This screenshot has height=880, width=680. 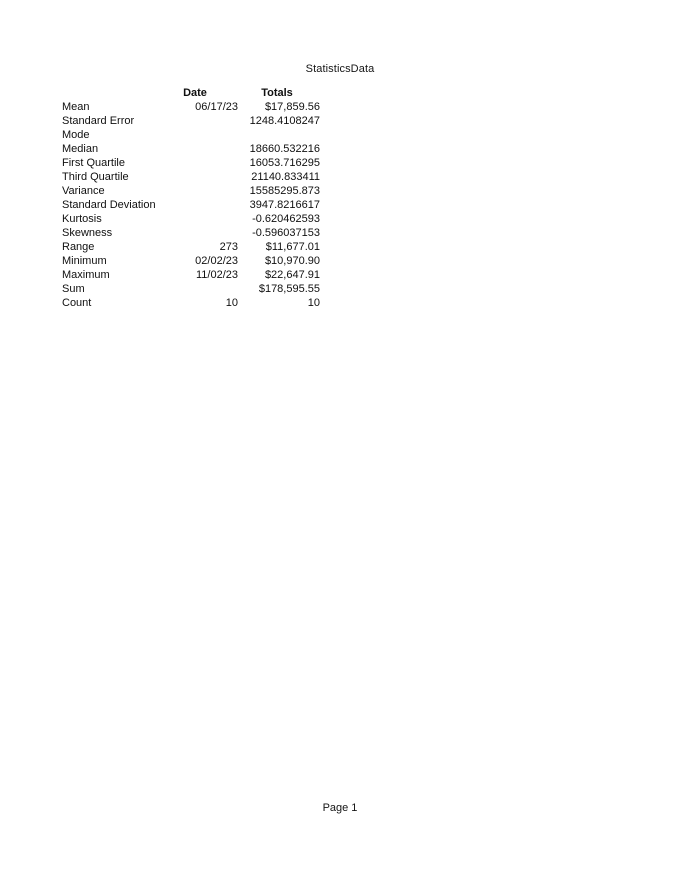 I want to click on table-row: First Quartile 16053.716295, so click(x=191, y=163).